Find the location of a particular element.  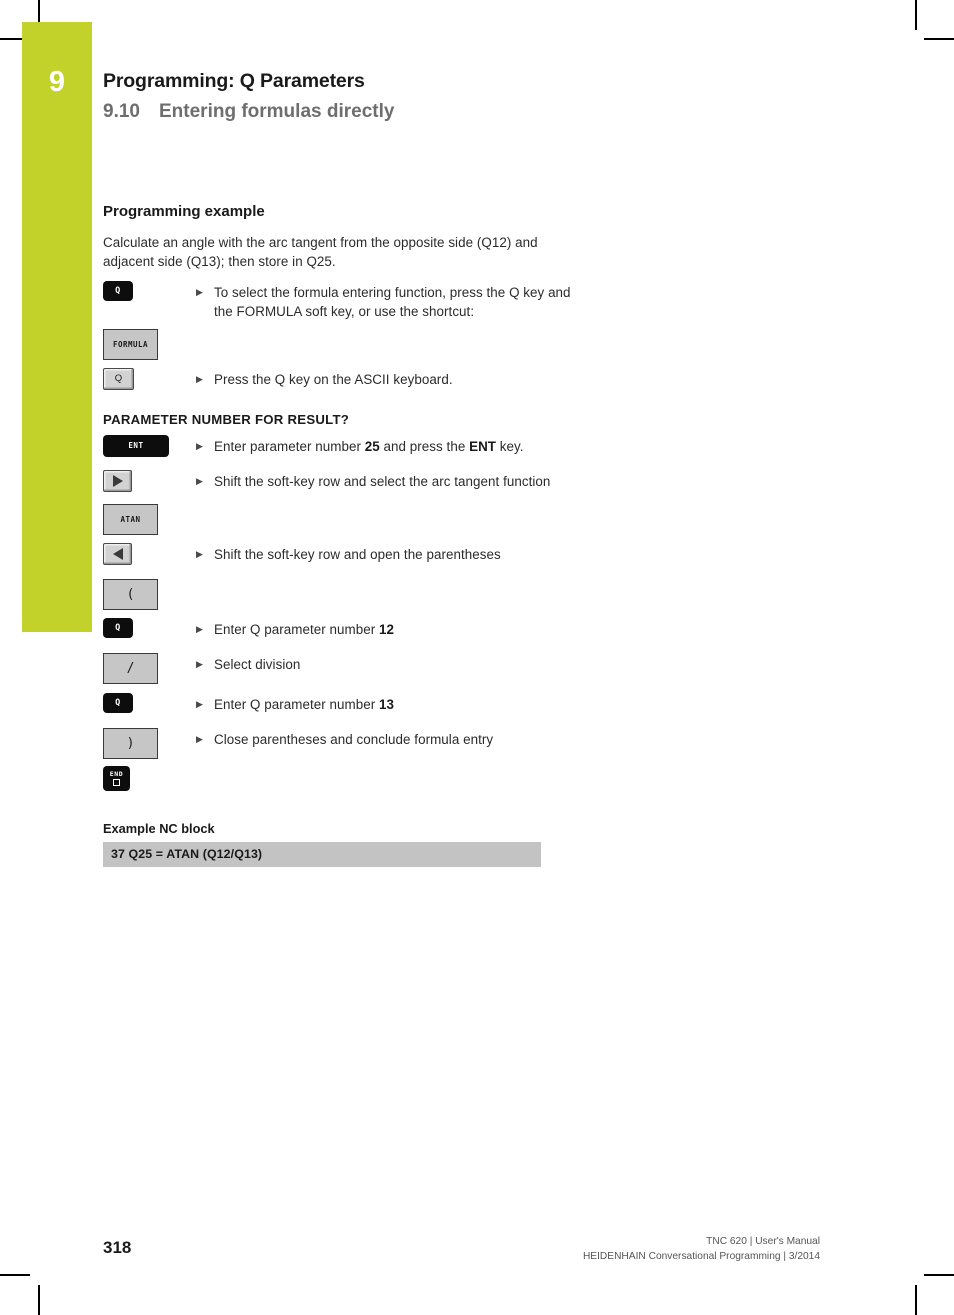

key-slot: ) is located at coordinates (149, 744).